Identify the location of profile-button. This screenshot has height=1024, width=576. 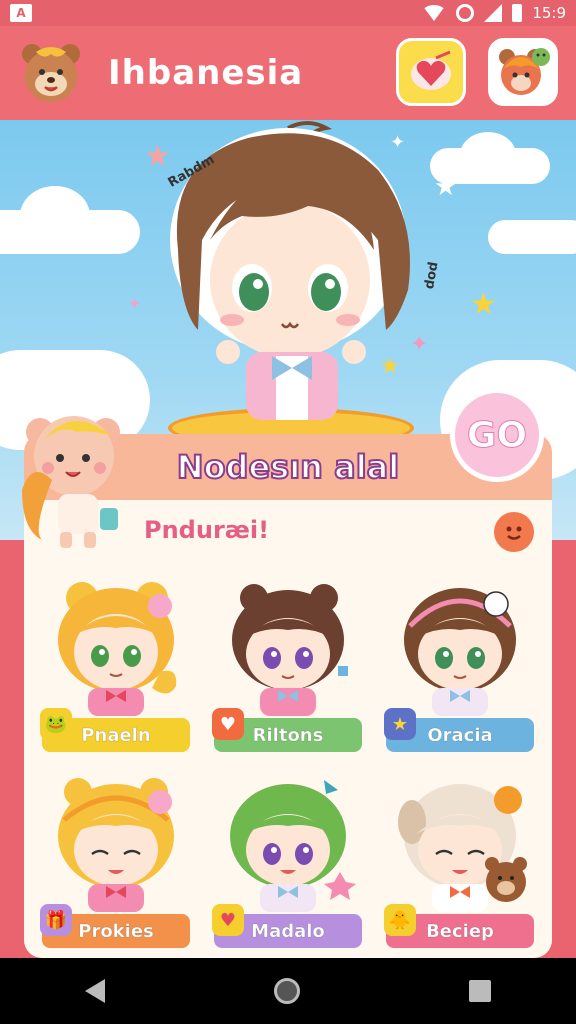
(523, 72).